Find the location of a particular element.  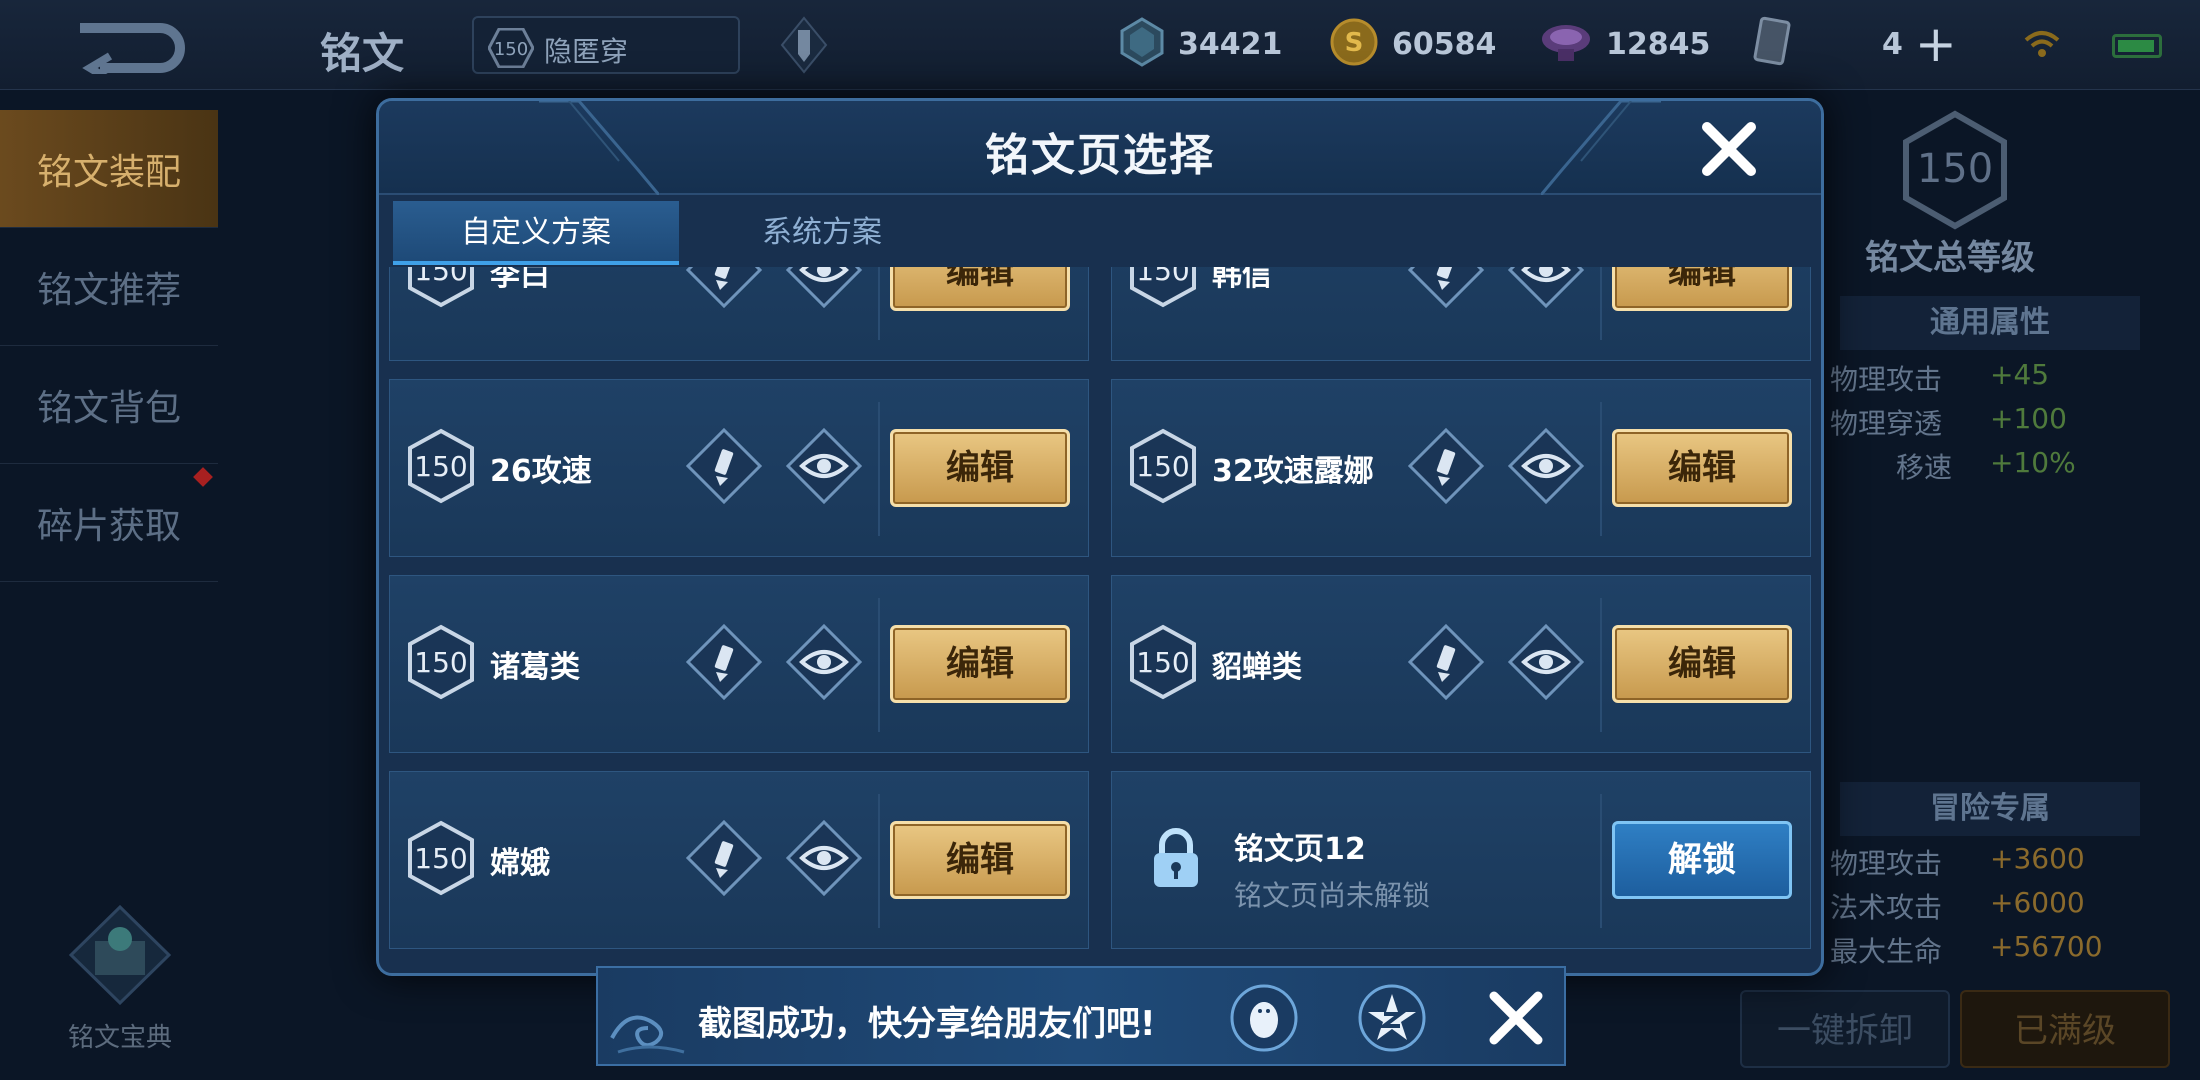

attribute-row: 物理攻击 +45 is located at coordinates (1939, 378).